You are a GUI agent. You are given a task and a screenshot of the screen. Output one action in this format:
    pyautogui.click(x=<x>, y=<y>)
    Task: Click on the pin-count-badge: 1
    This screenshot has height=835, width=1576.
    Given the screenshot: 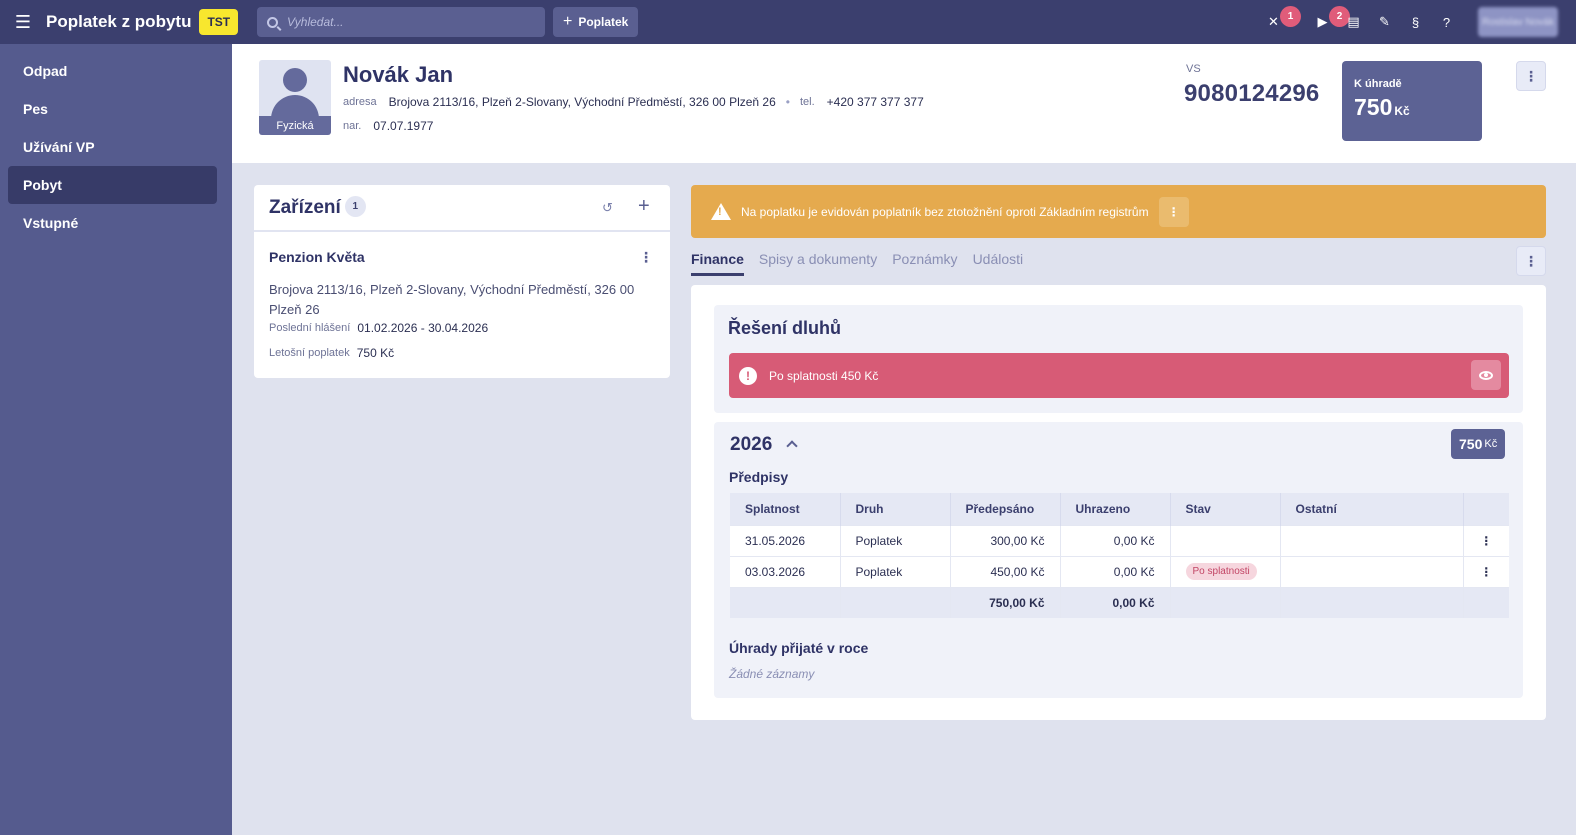 What is the action you would take?
    pyautogui.click(x=1290, y=16)
    